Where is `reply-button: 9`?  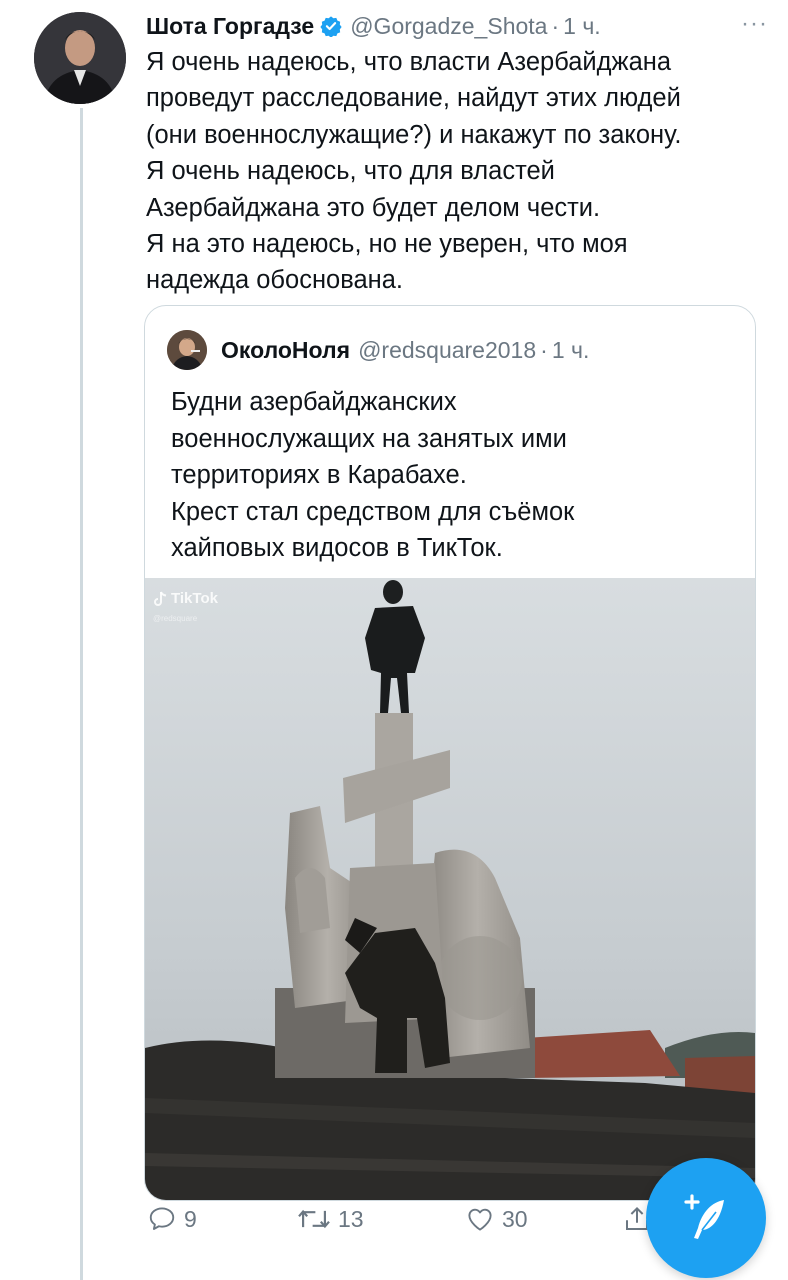
reply-button: 9 is located at coordinates (171, 1219).